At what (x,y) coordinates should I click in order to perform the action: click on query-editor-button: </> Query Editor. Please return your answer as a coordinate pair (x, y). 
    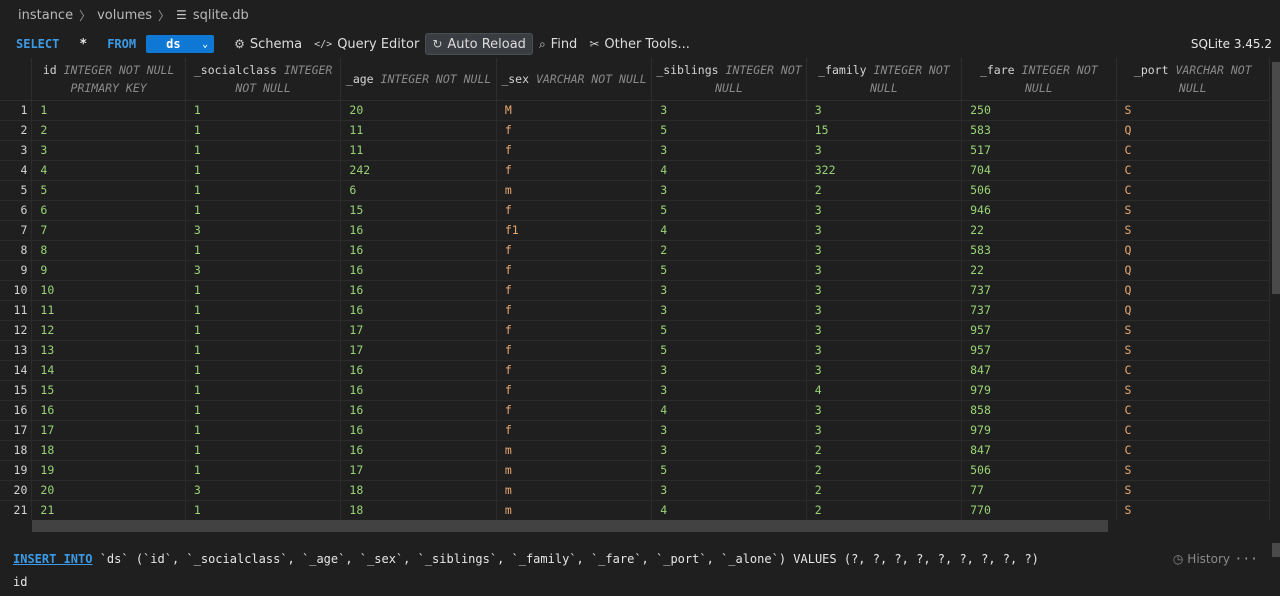
    Looking at the image, I should click on (366, 44).